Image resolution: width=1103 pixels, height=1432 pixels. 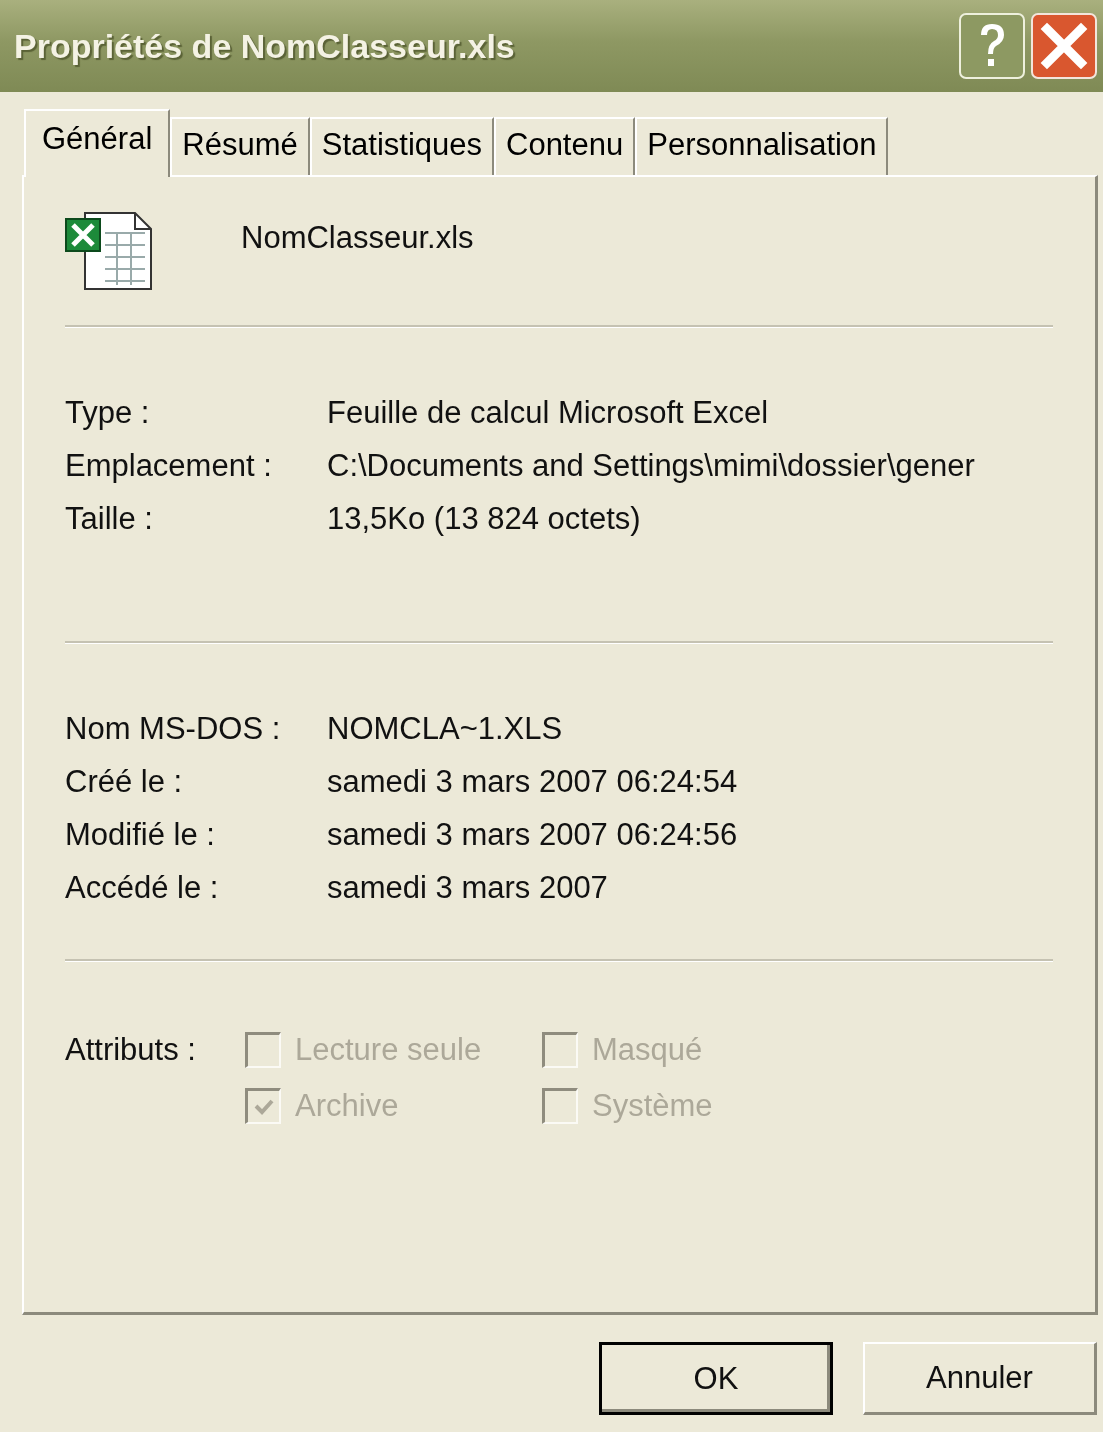 What do you see at coordinates (169, 466) in the screenshot?
I see `property-label: Emplacement :` at bounding box center [169, 466].